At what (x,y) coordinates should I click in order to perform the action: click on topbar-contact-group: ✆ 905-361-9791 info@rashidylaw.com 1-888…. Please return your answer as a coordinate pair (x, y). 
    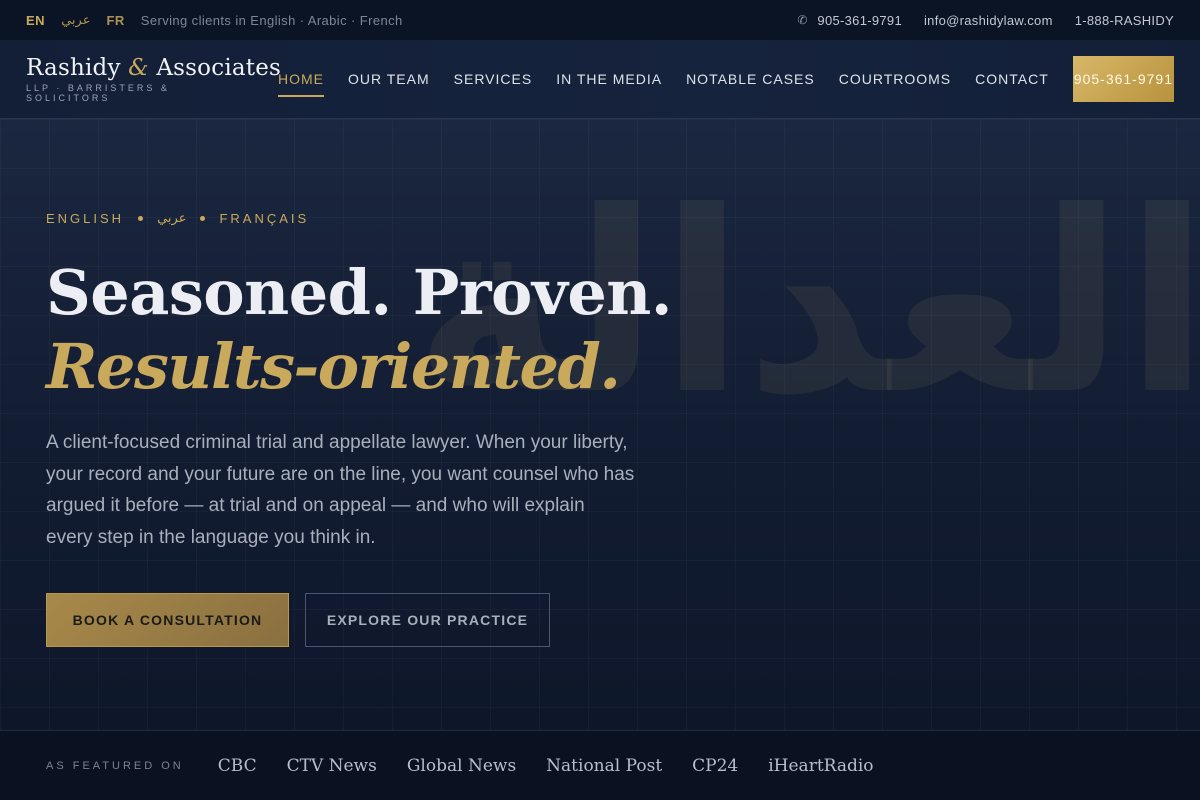
    Looking at the image, I should click on (985, 20).